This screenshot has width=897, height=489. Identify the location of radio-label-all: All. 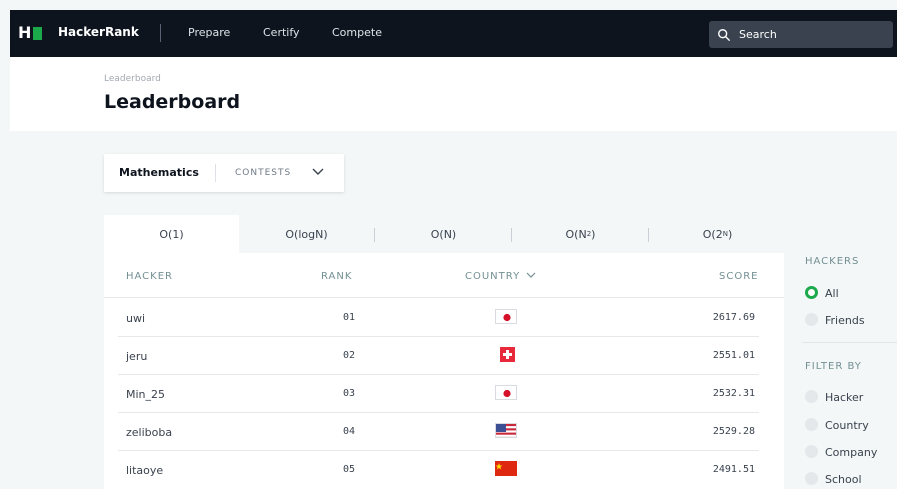
(832, 293).